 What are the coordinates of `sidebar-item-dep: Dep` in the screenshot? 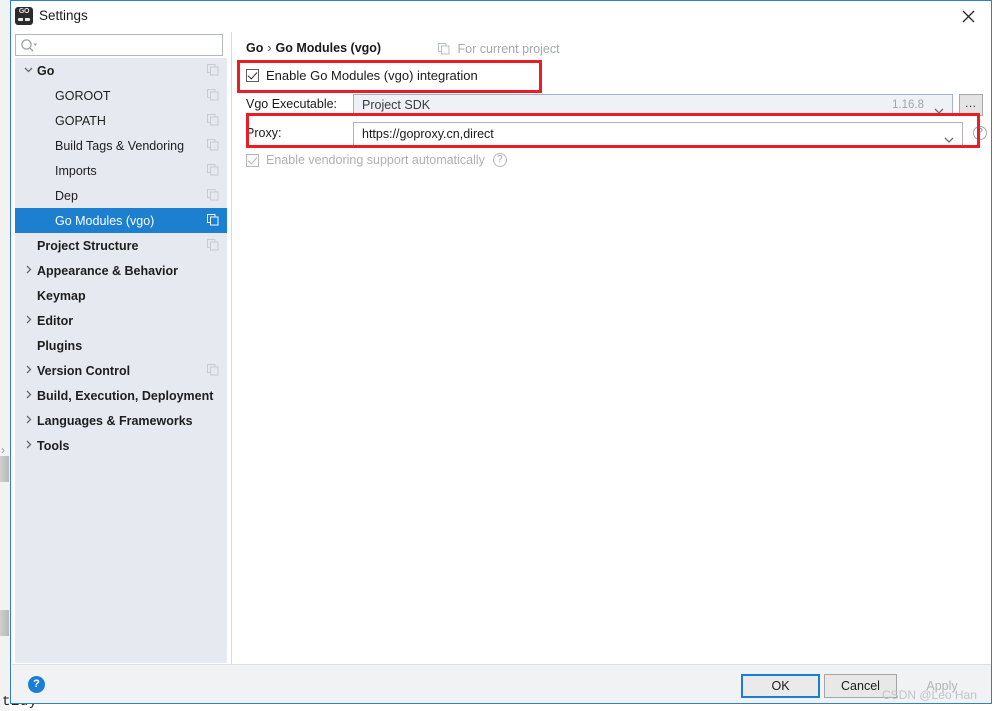 It's located at (121, 195).